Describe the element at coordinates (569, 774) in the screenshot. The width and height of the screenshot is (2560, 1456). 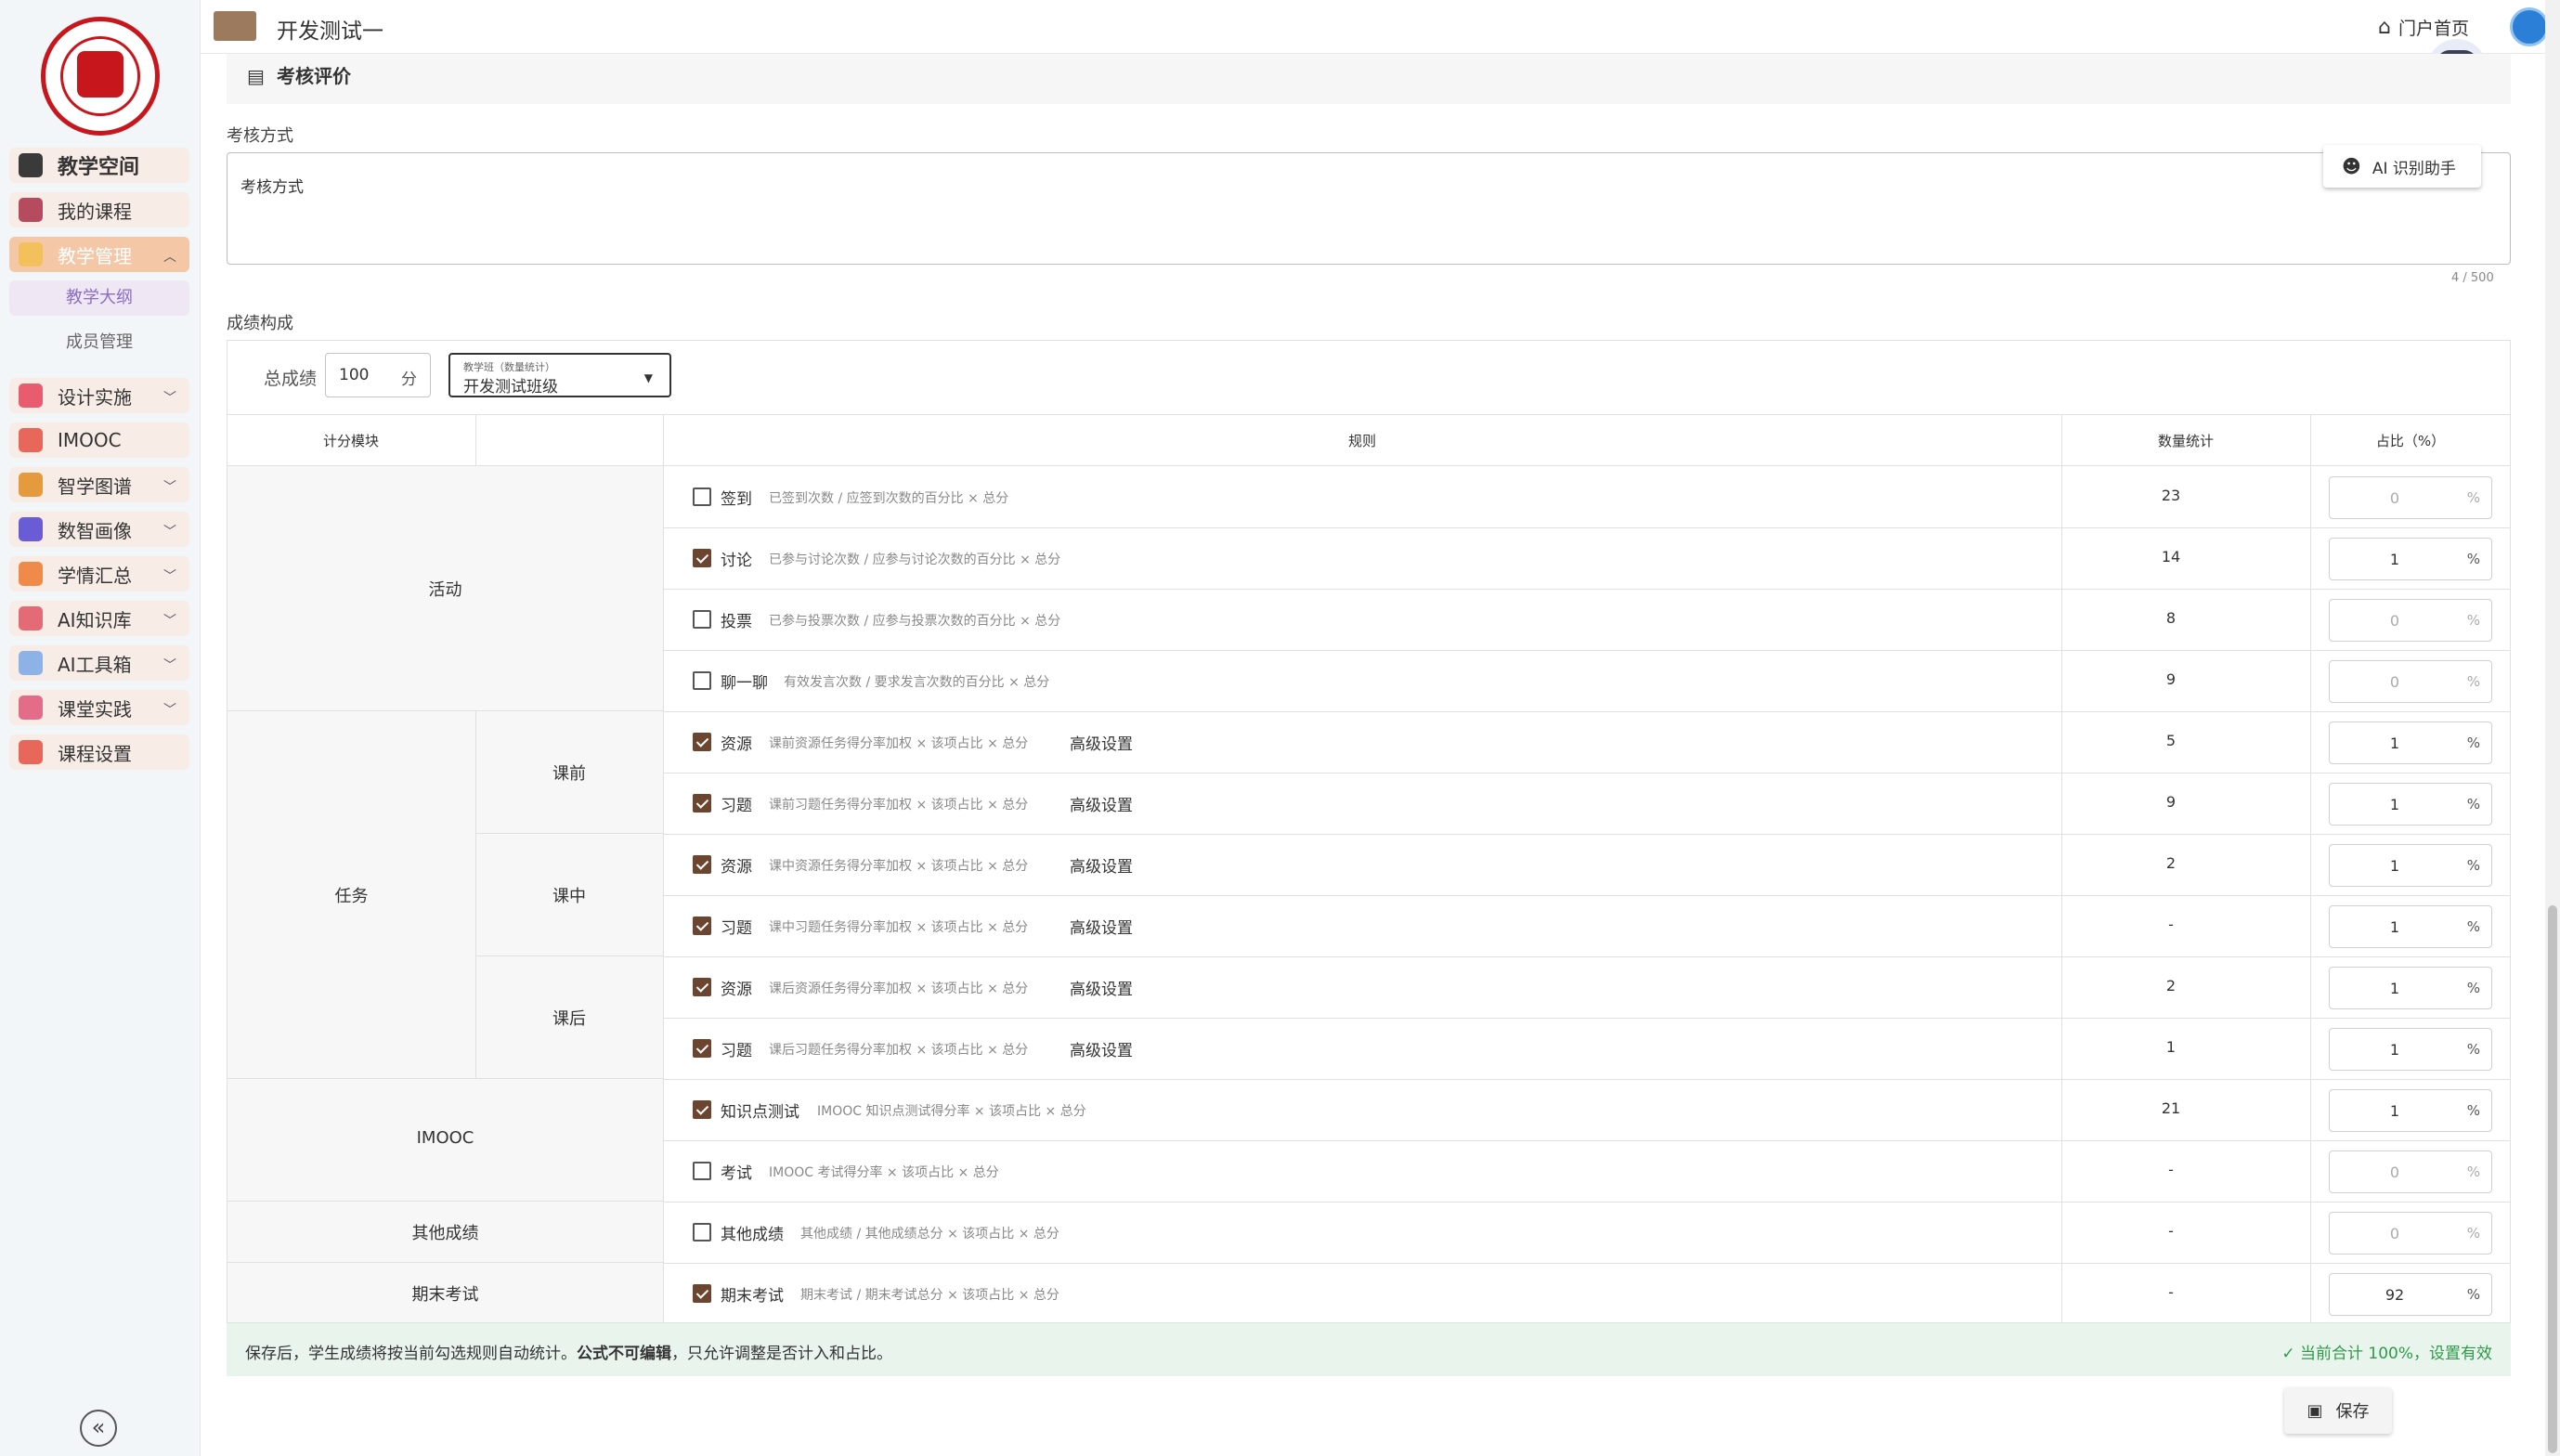
I see `stage-before: 课前` at that location.